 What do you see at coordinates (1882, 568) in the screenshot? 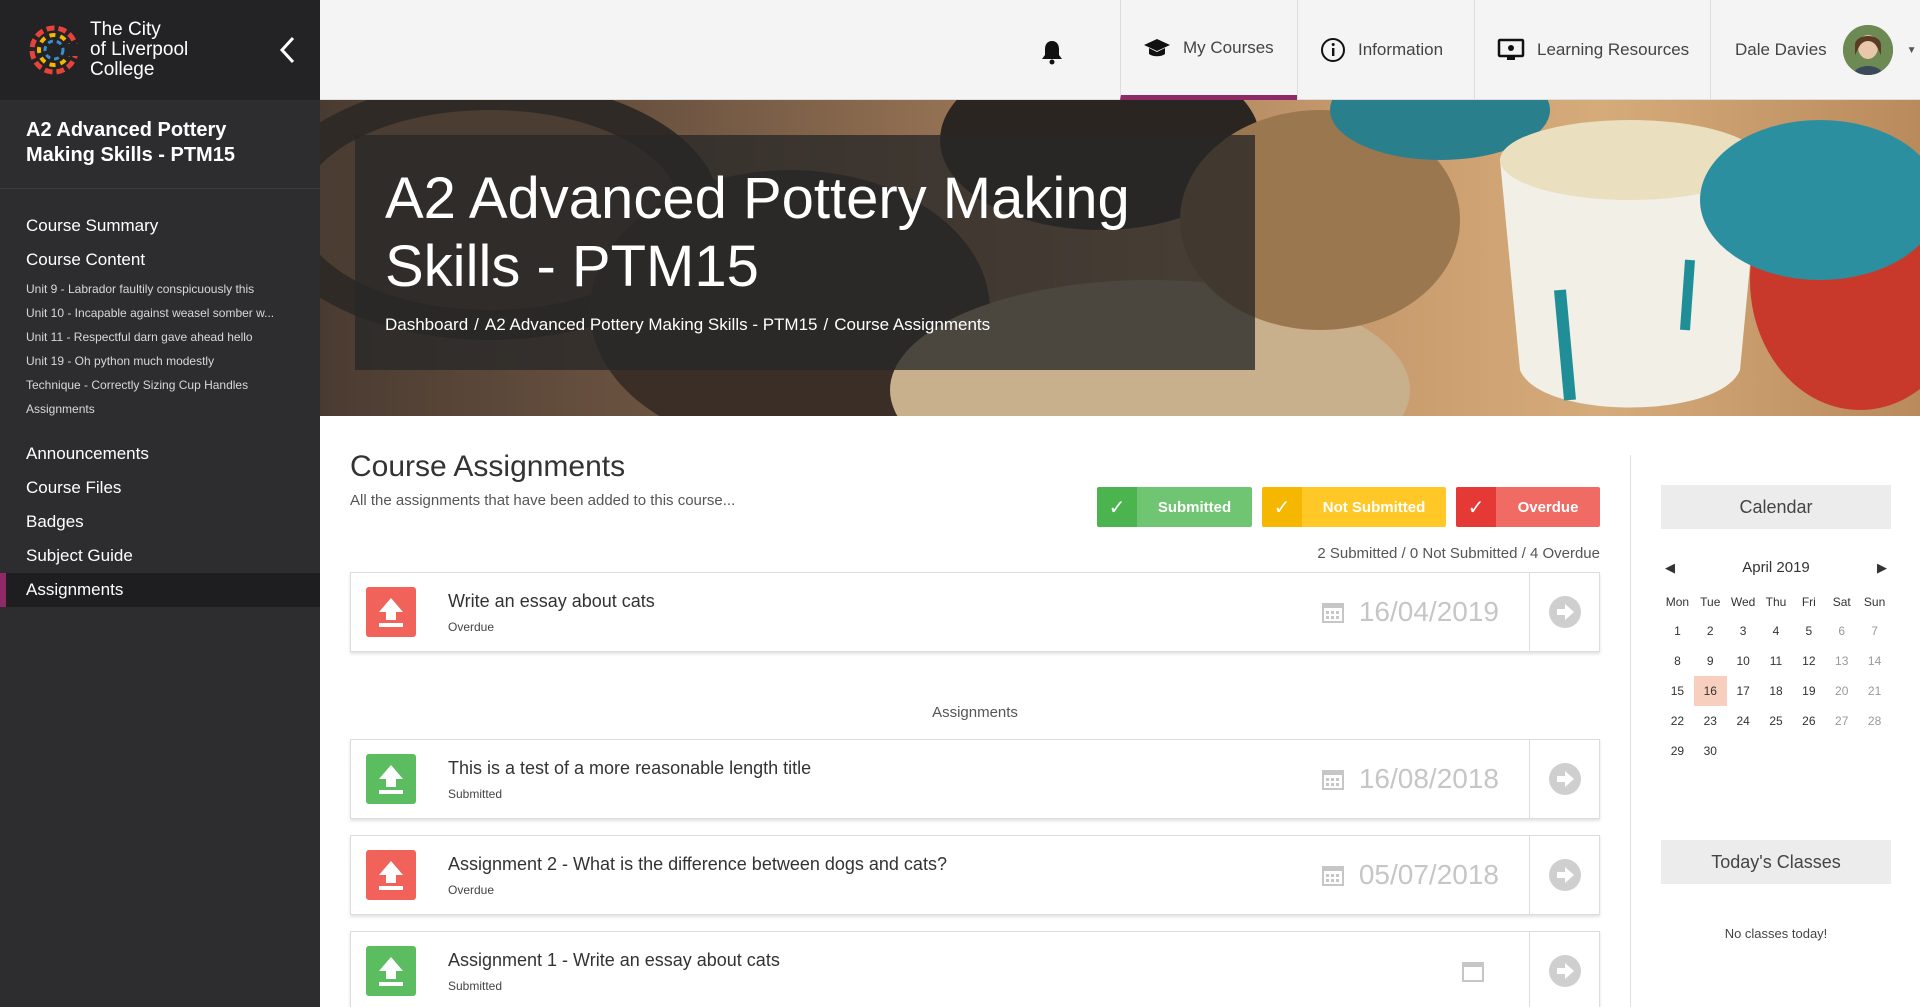
I see `next-month-button: ▶` at bounding box center [1882, 568].